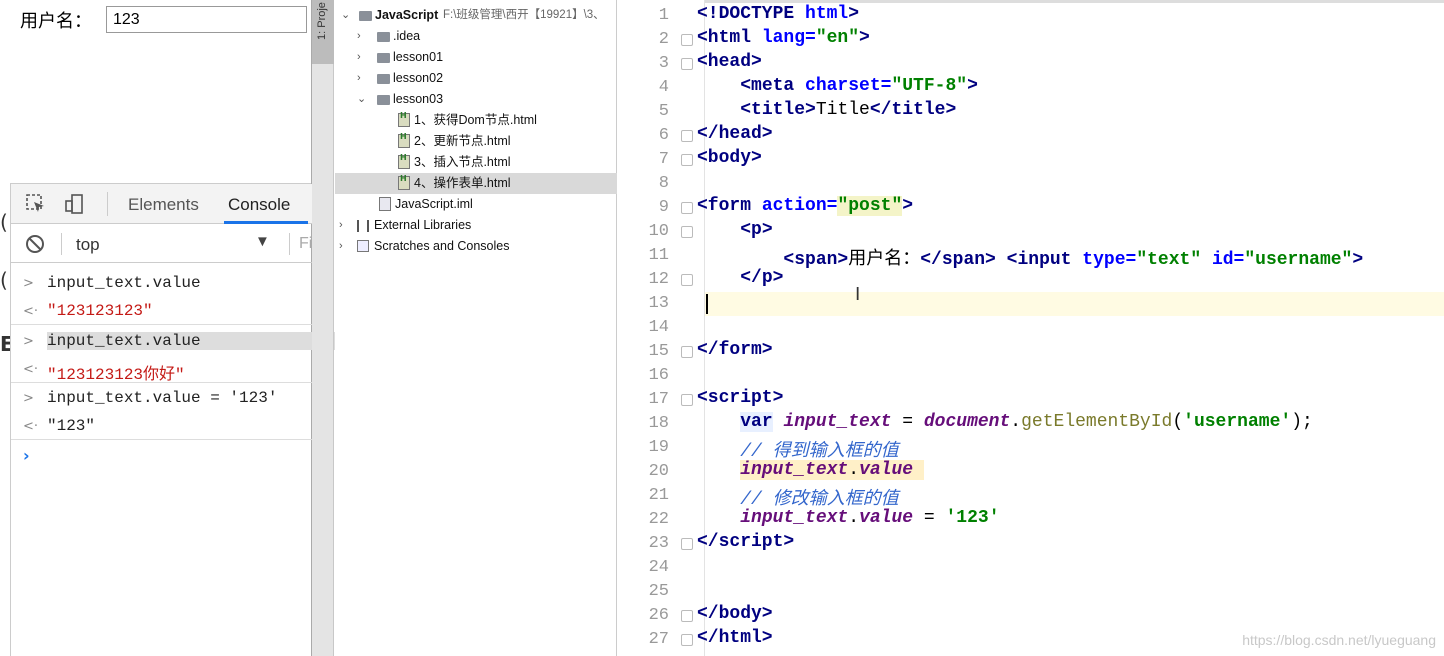 Image resolution: width=1444 pixels, height=656 pixels. What do you see at coordinates (476, 204) in the screenshot?
I see `tree-file-iml: JavaScript.iml` at bounding box center [476, 204].